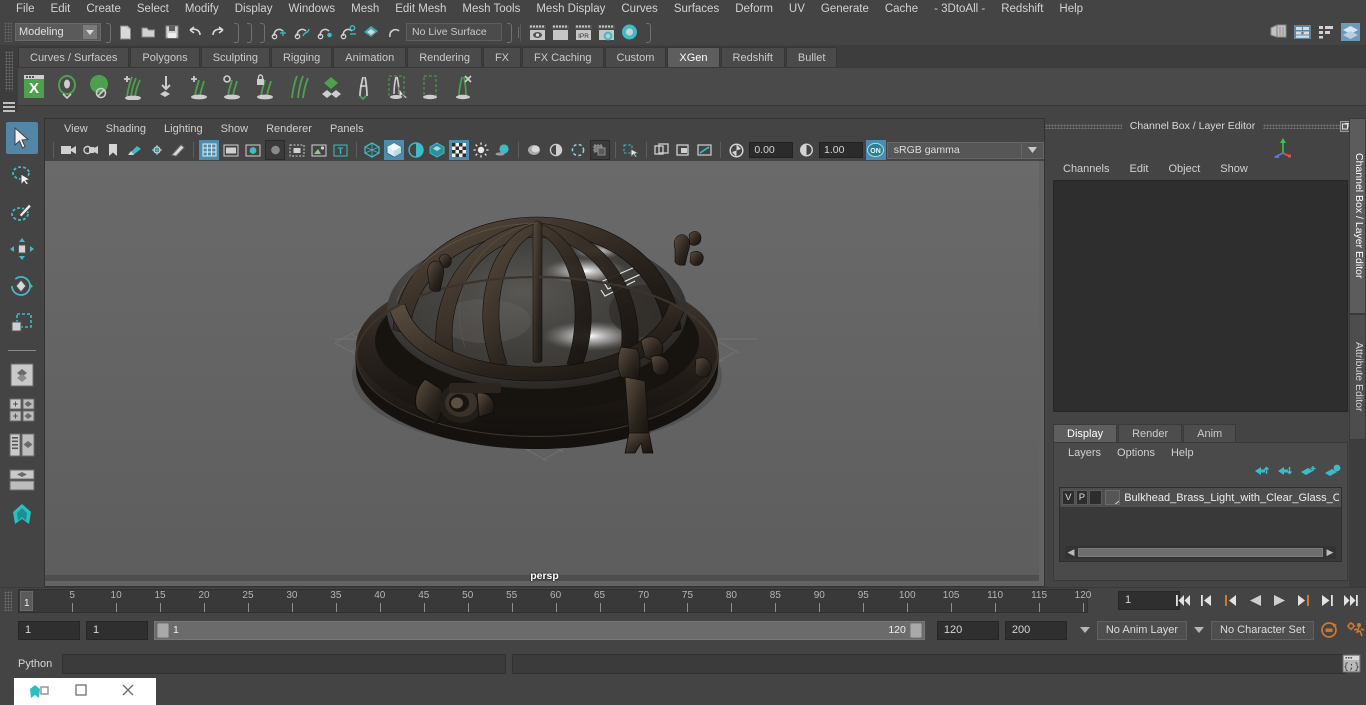 The image size is (1366, 705). What do you see at coordinates (534, 150) in the screenshot?
I see `motion-blur-icon` at bounding box center [534, 150].